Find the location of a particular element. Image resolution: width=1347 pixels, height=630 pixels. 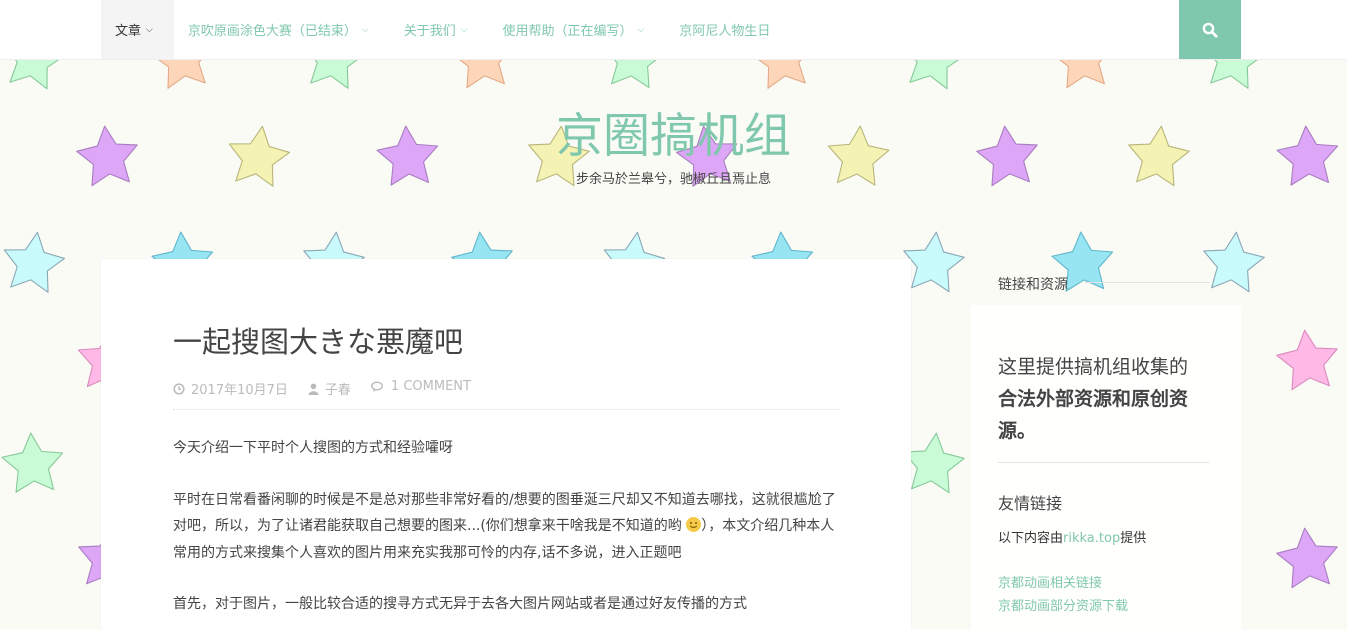

widget-heading-friend-links: 友情链接 is located at coordinates (1030, 503).